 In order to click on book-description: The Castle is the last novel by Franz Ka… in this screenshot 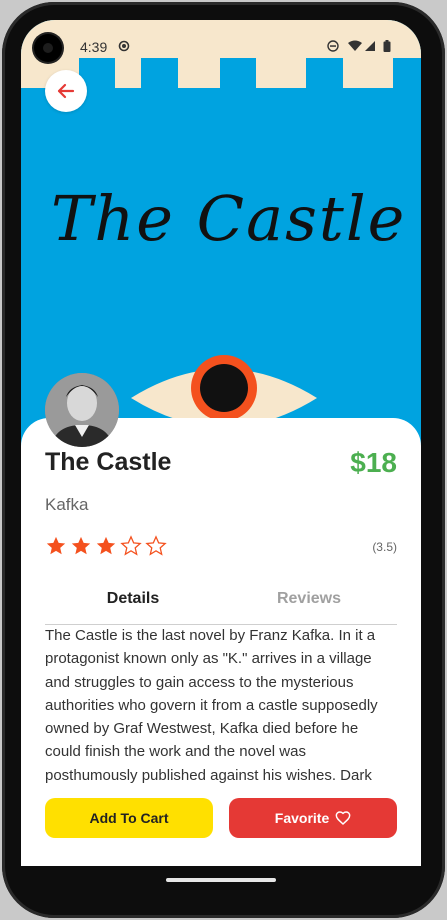, I will do `click(211, 705)`.